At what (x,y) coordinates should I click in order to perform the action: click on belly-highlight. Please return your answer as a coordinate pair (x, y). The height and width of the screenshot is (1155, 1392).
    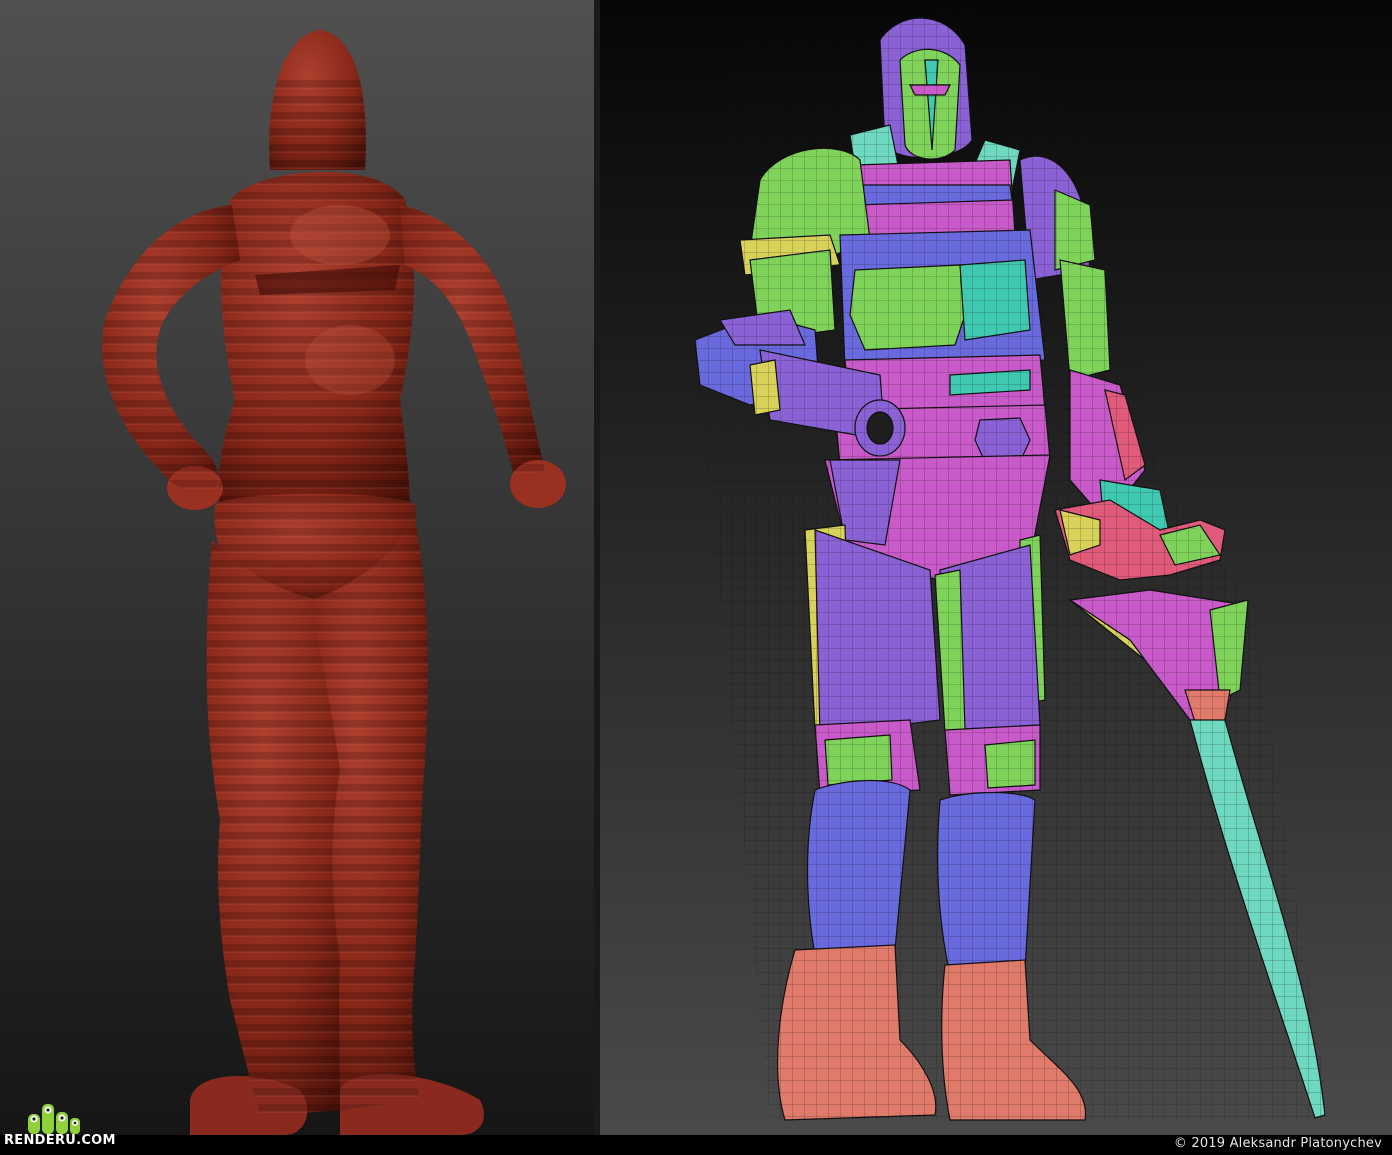
    Looking at the image, I should click on (350, 360).